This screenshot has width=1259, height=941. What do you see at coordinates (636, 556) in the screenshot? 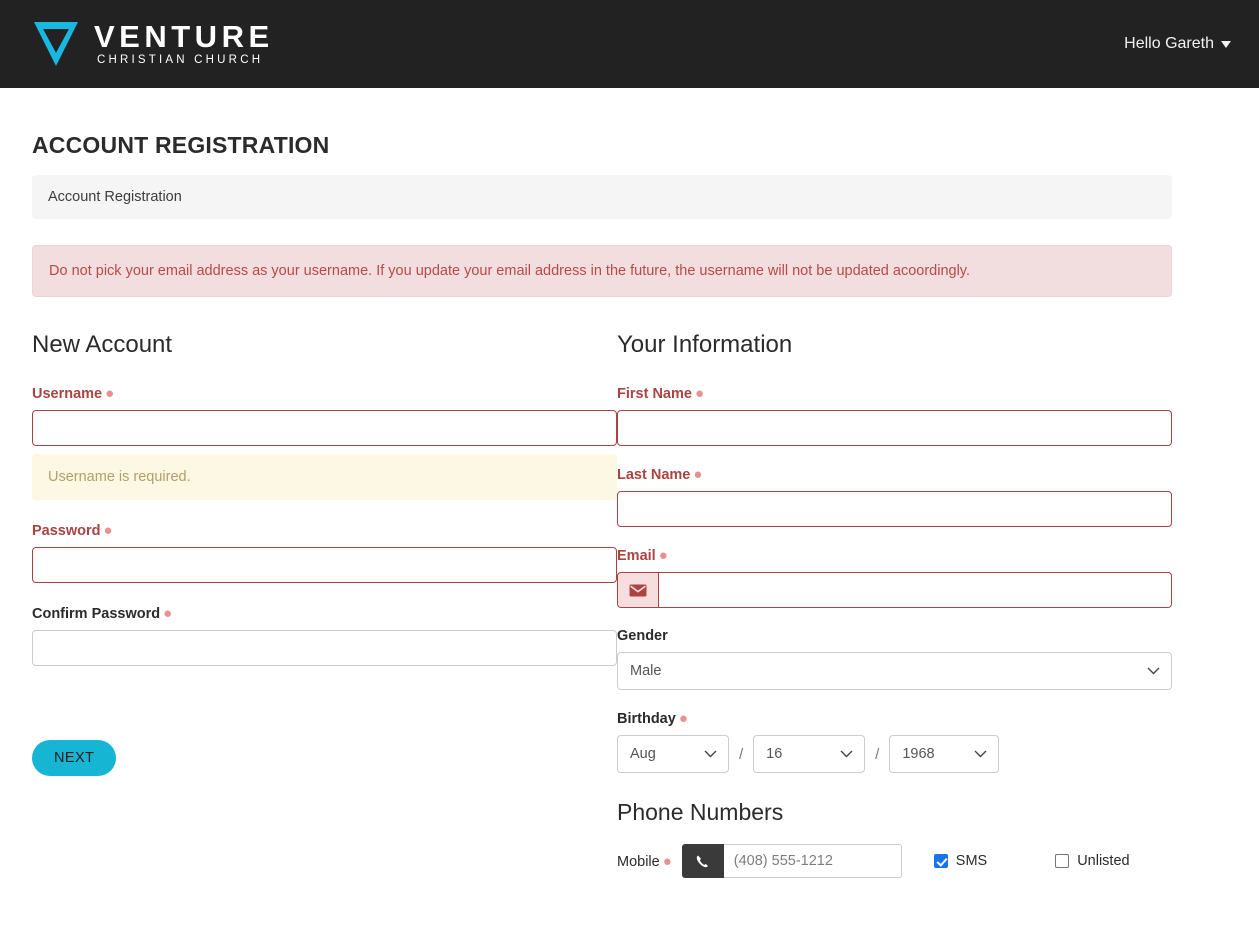
I see `email-label-text: Email` at bounding box center [636, 556].